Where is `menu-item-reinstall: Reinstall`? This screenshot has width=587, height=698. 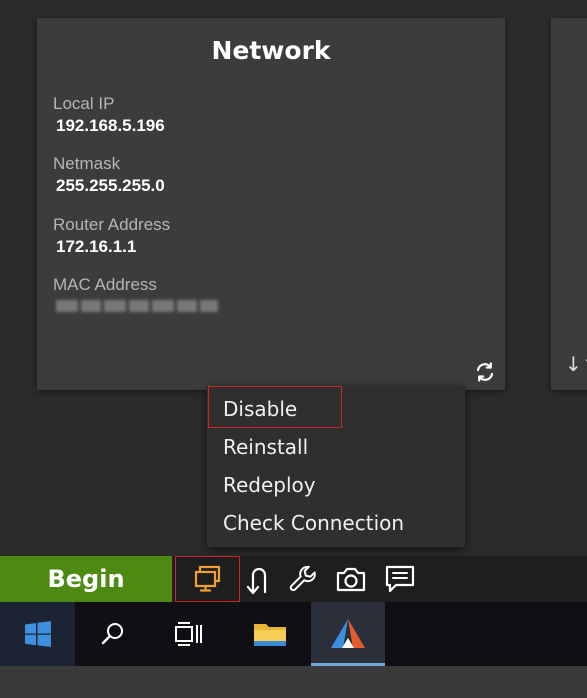 menu-item-reinstall: Reinstall is located at coordinates (265, 447).